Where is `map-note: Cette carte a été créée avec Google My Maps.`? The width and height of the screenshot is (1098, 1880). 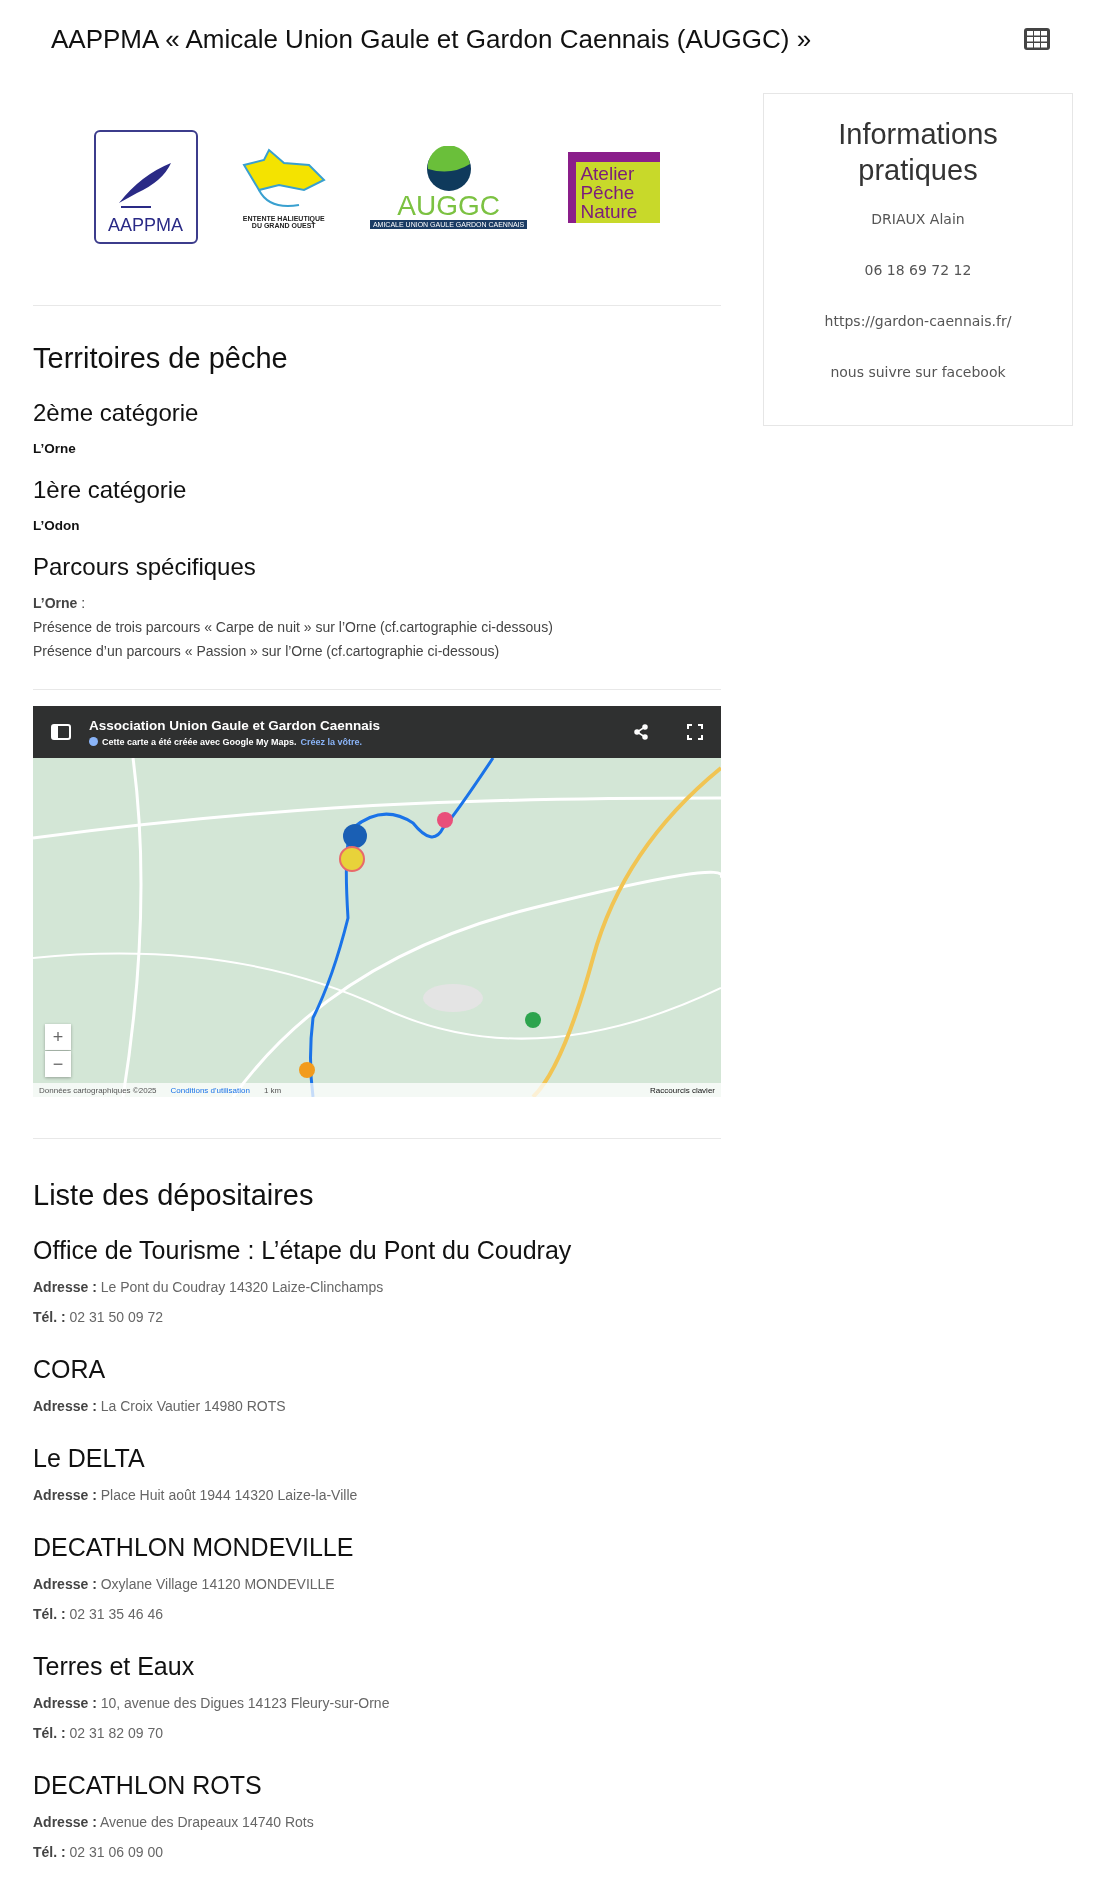 map-note: Cette carte a été créée avec Google My Maps. is located at coordinates (199, 741).